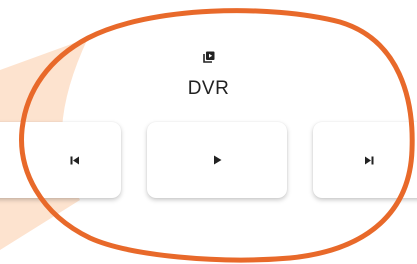  Describe the element at coordinates (208, 88) in the screenshot. I see `section-title: DVR` at that location.